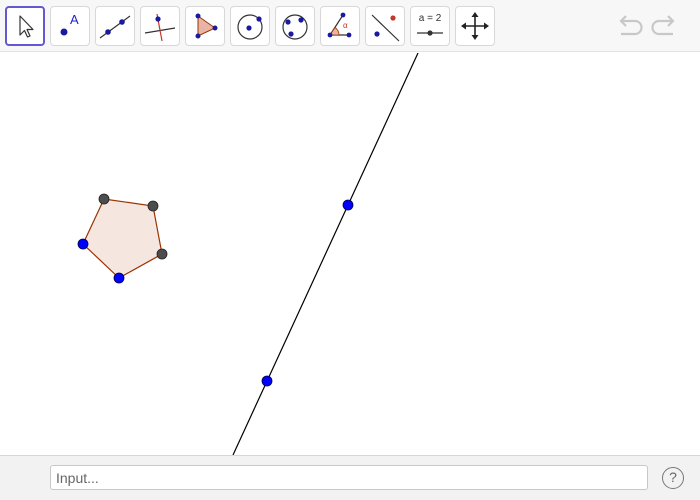 This screenshot has height=500, width=700. I want to click on perpendicular-line-icon, so click(160, 27).